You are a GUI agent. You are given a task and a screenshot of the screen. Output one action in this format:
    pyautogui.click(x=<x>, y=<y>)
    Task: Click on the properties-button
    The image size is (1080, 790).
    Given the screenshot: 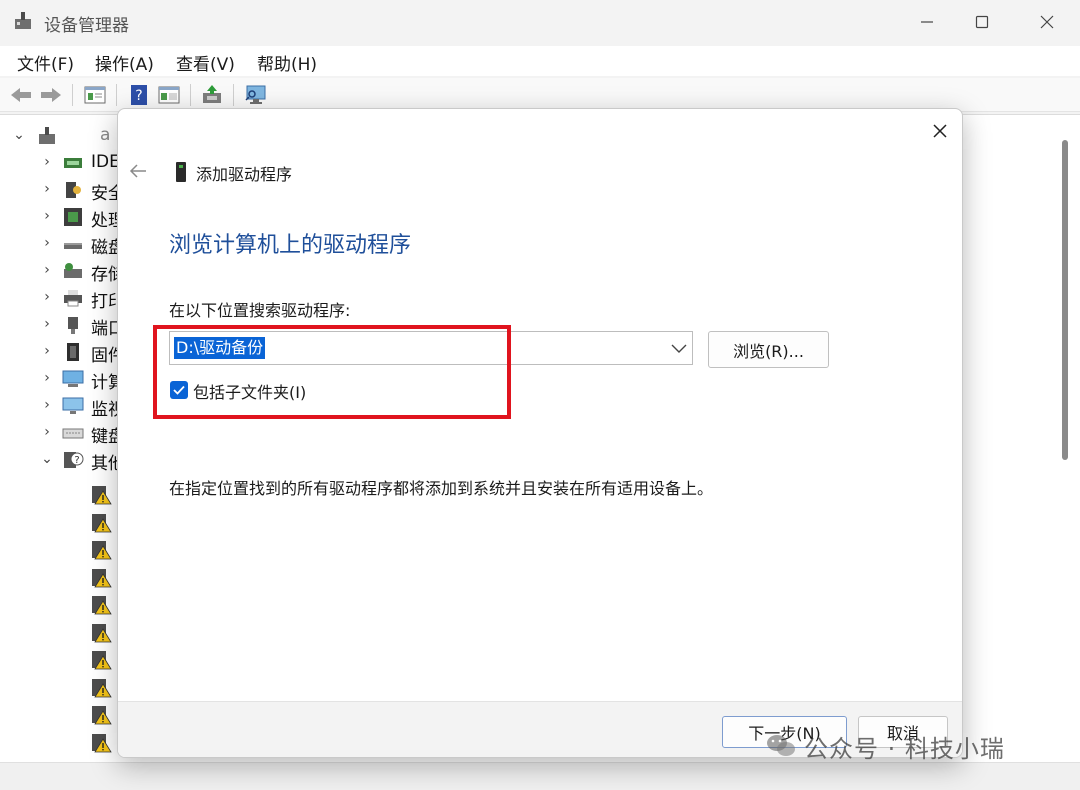 What is the action you would take?
    pyautogui.click(x=95, y=95)
    